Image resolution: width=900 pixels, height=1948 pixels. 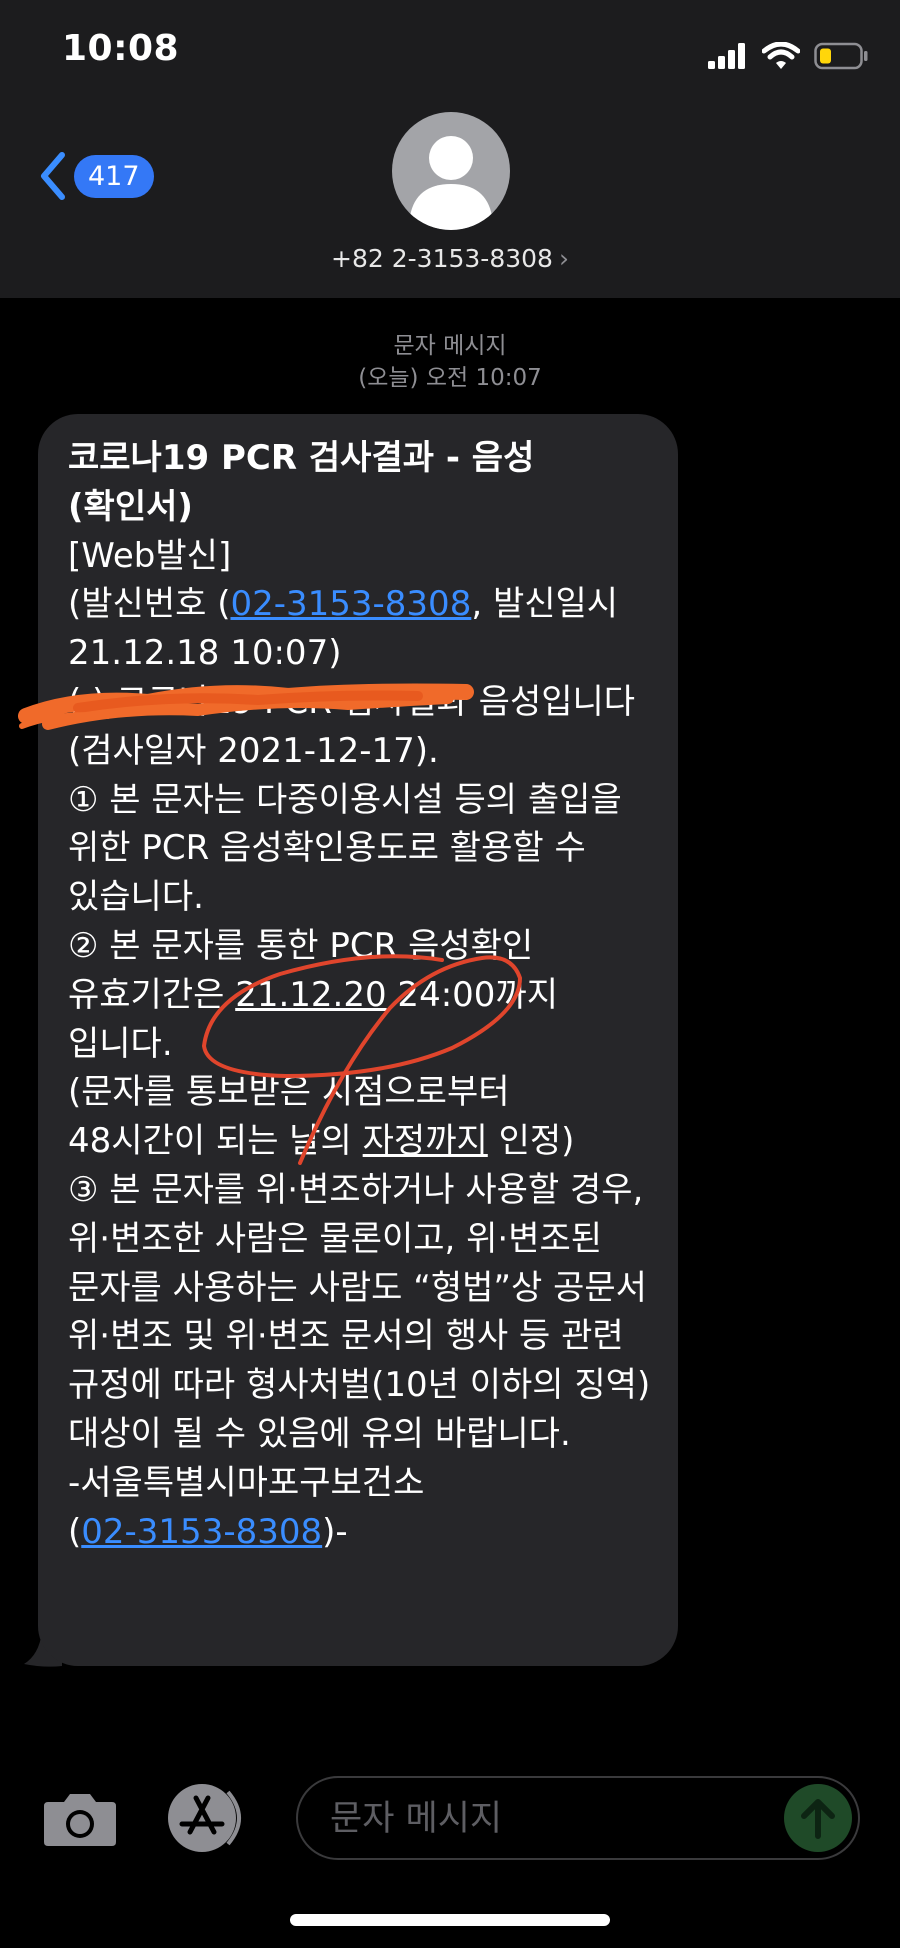 I want to click on footer-phone-link: 02-3153-8308, so click(x=201, y=1532).